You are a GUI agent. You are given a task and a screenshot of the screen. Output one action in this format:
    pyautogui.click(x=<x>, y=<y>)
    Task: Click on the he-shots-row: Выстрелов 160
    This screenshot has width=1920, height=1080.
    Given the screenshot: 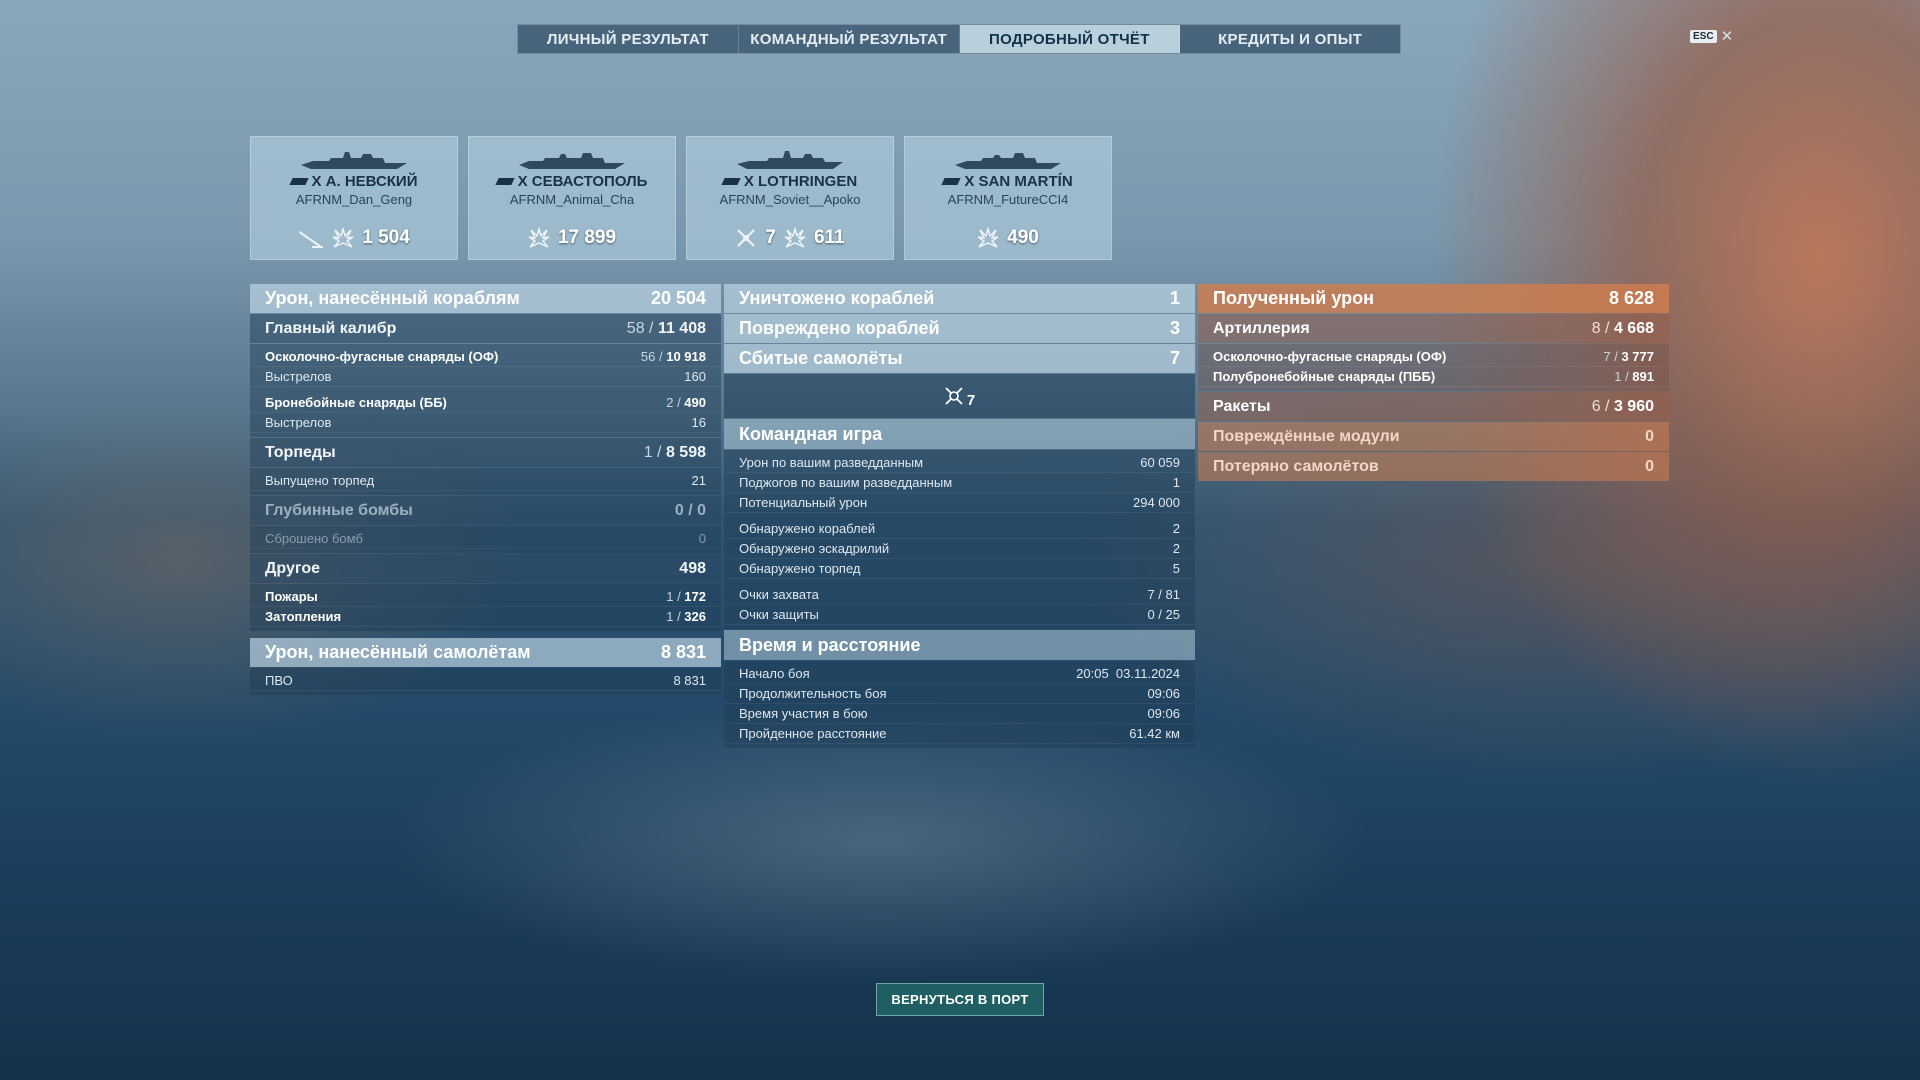 What is the action you would take?
    pyautogui.click(x=485, y=377)
    